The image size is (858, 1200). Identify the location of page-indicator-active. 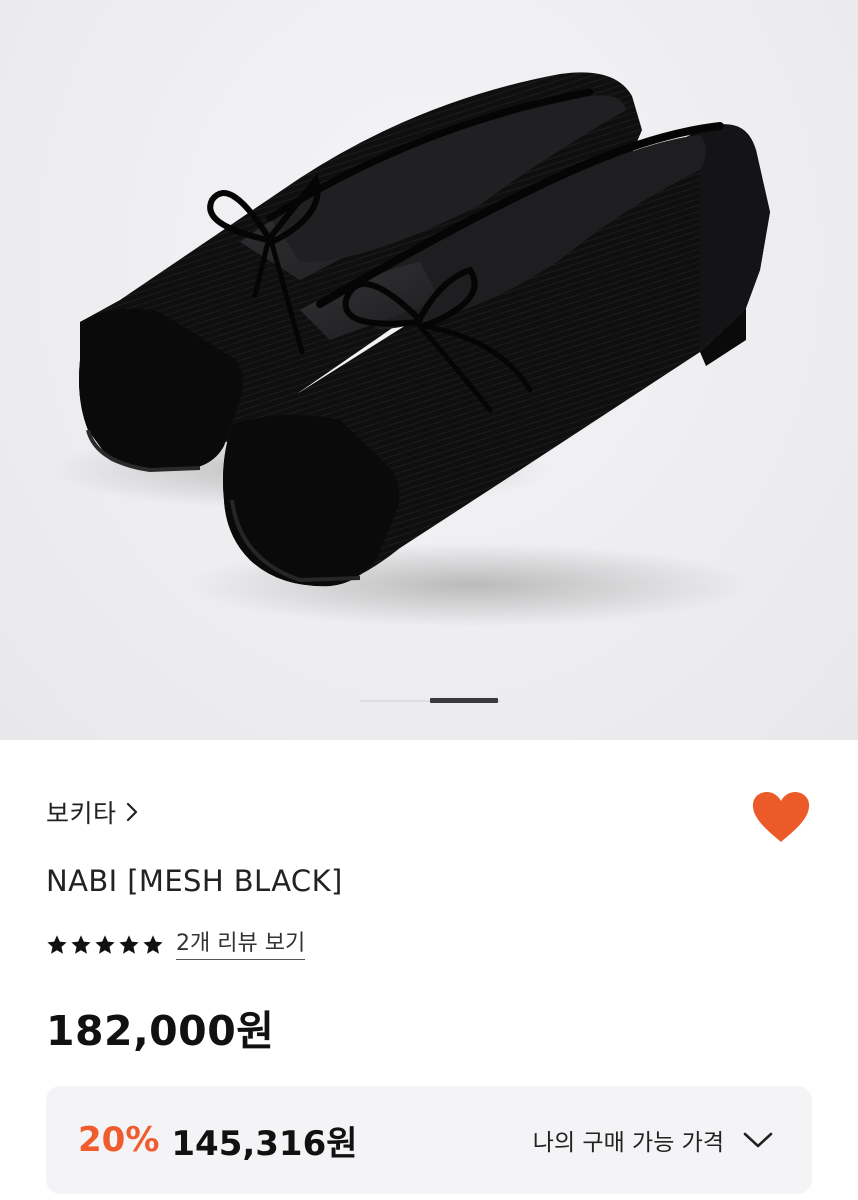
(464, 700).